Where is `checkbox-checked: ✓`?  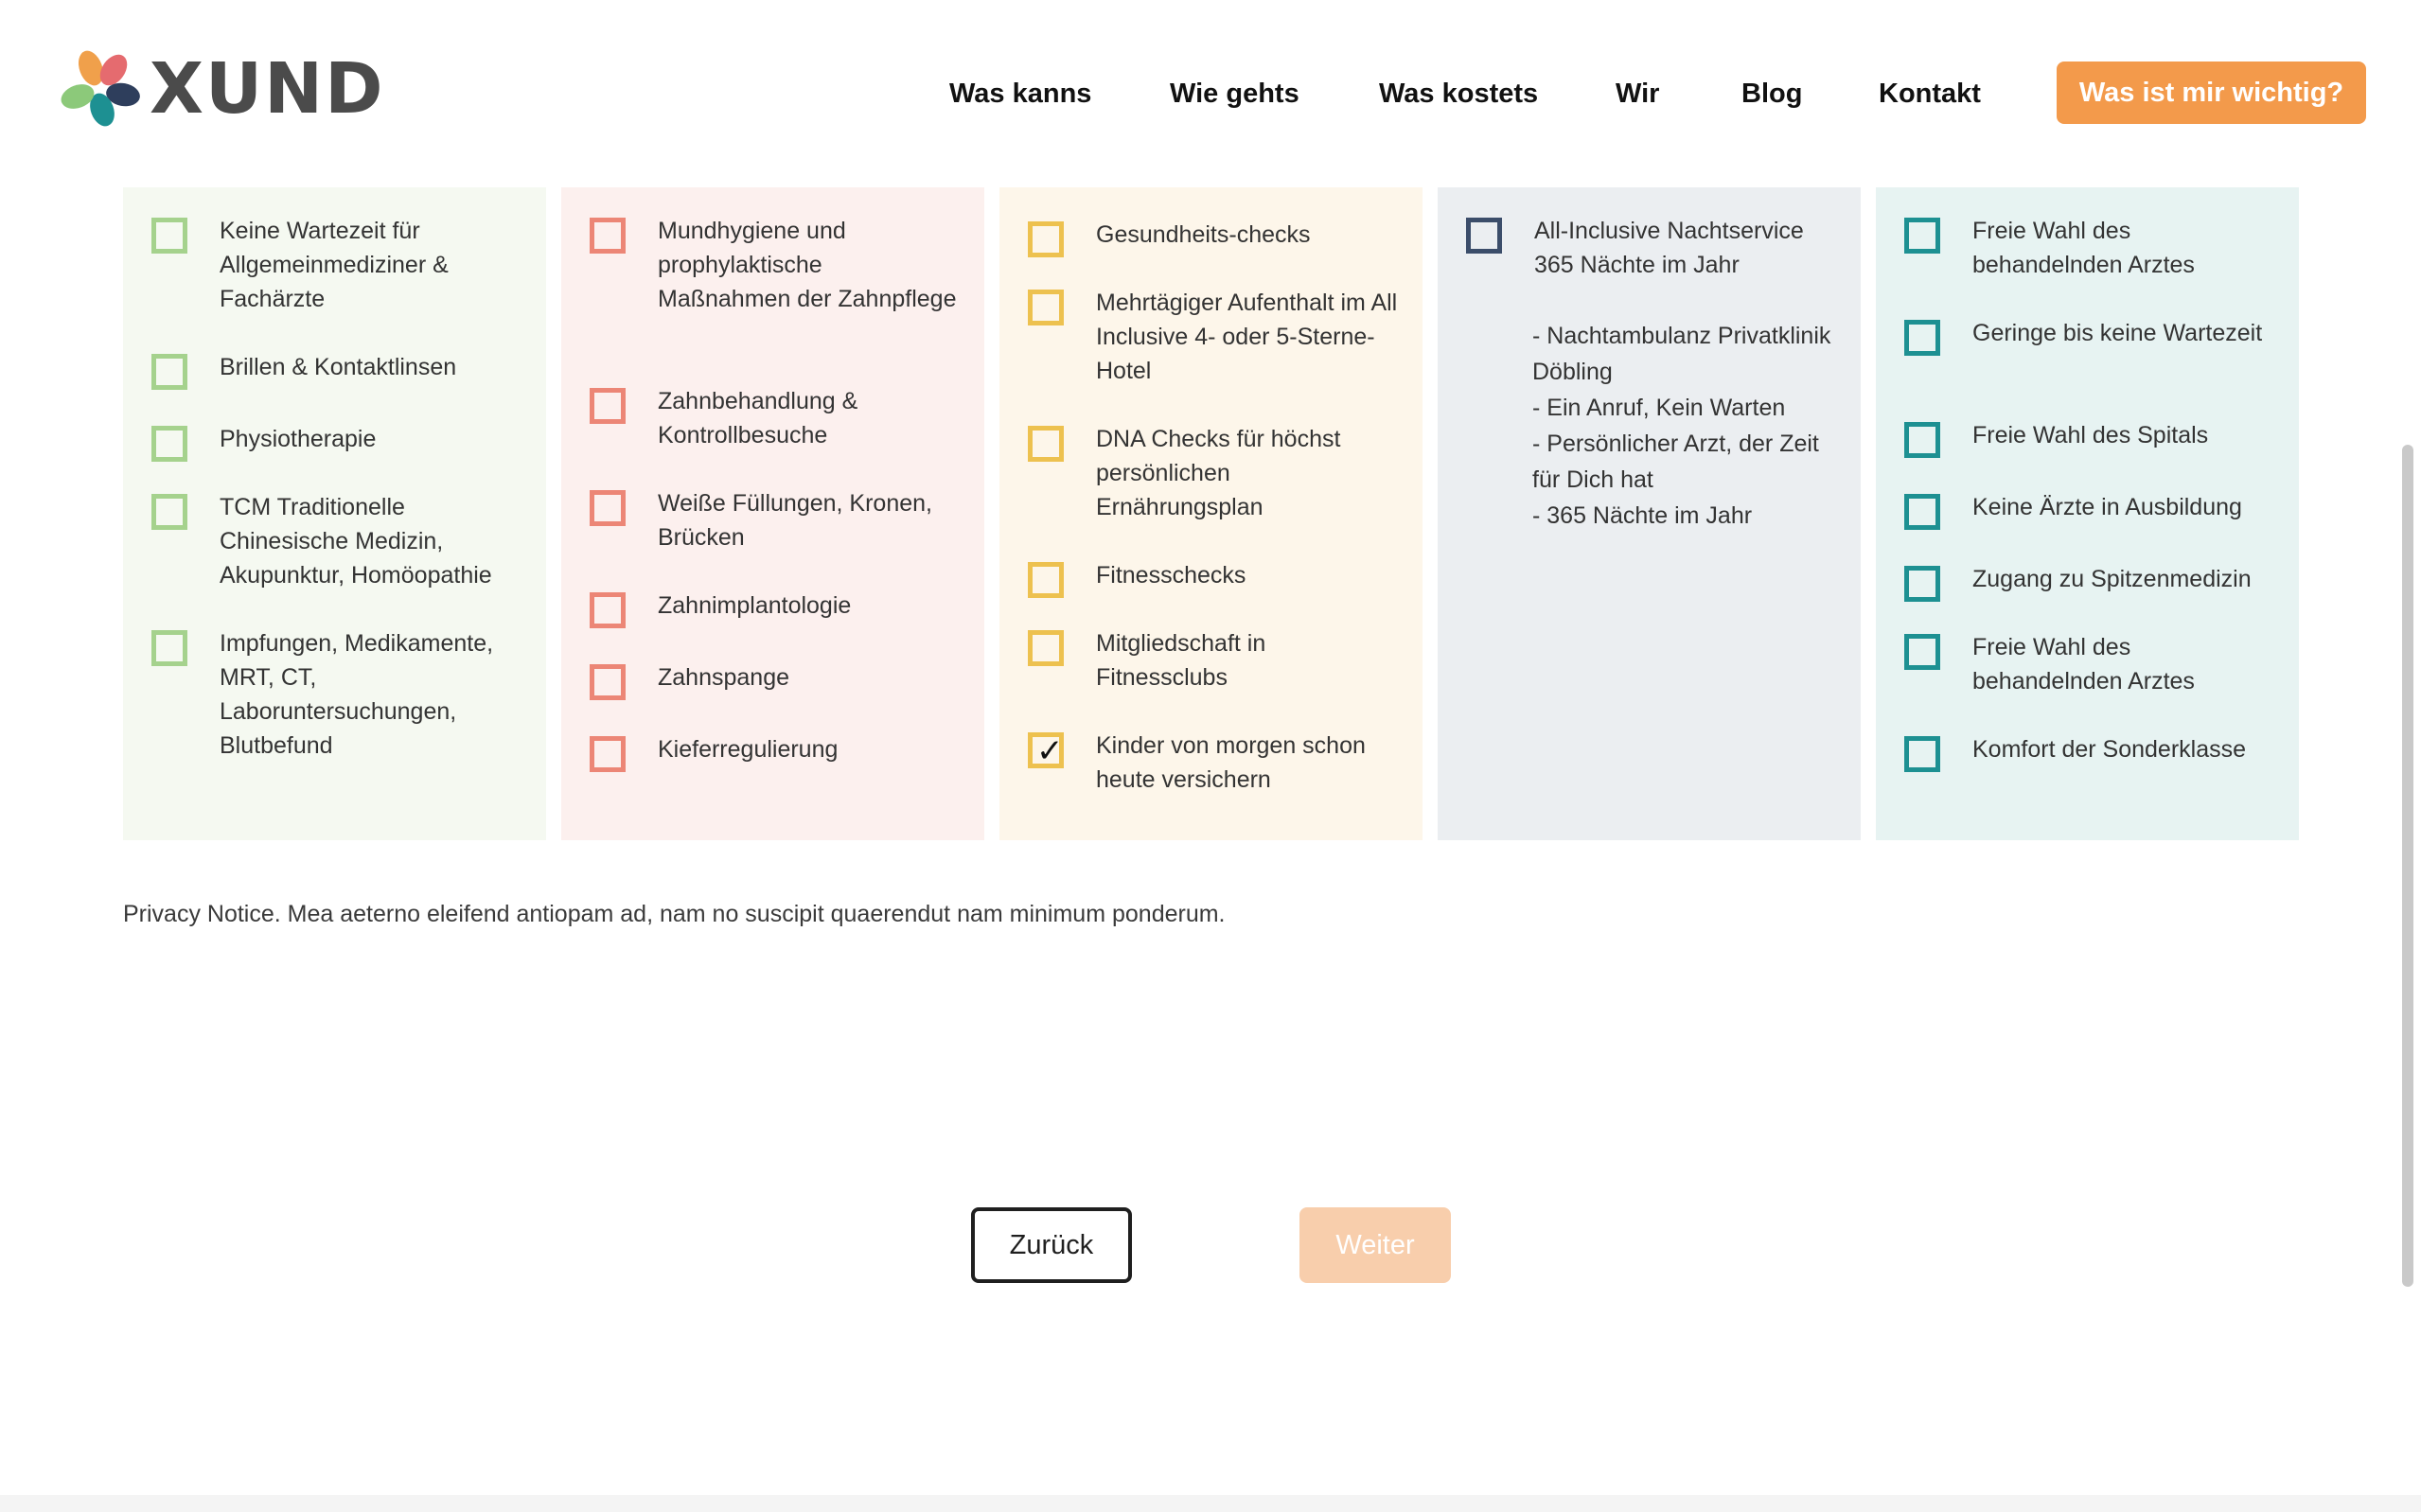
checkbox-checked: ✓ is located at coordinates (1046, 750).